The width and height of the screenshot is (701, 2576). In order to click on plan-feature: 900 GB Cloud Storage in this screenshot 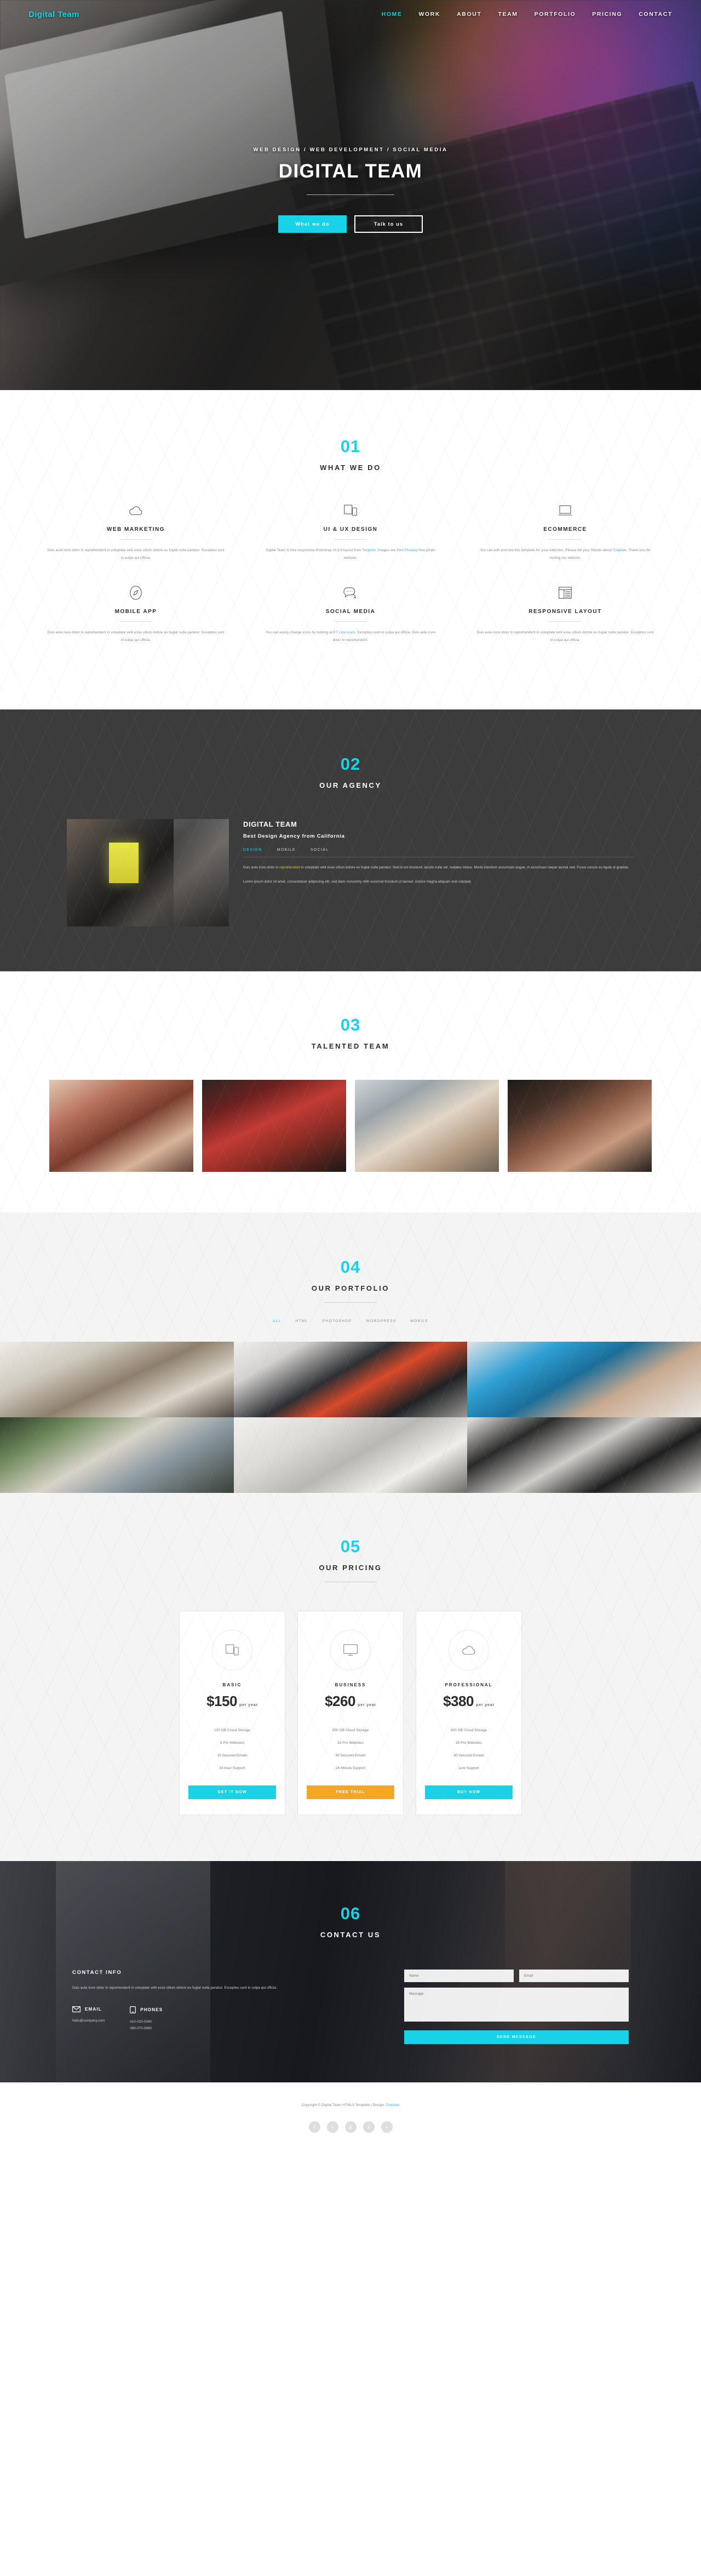, I will do `click(468, 1730)`.